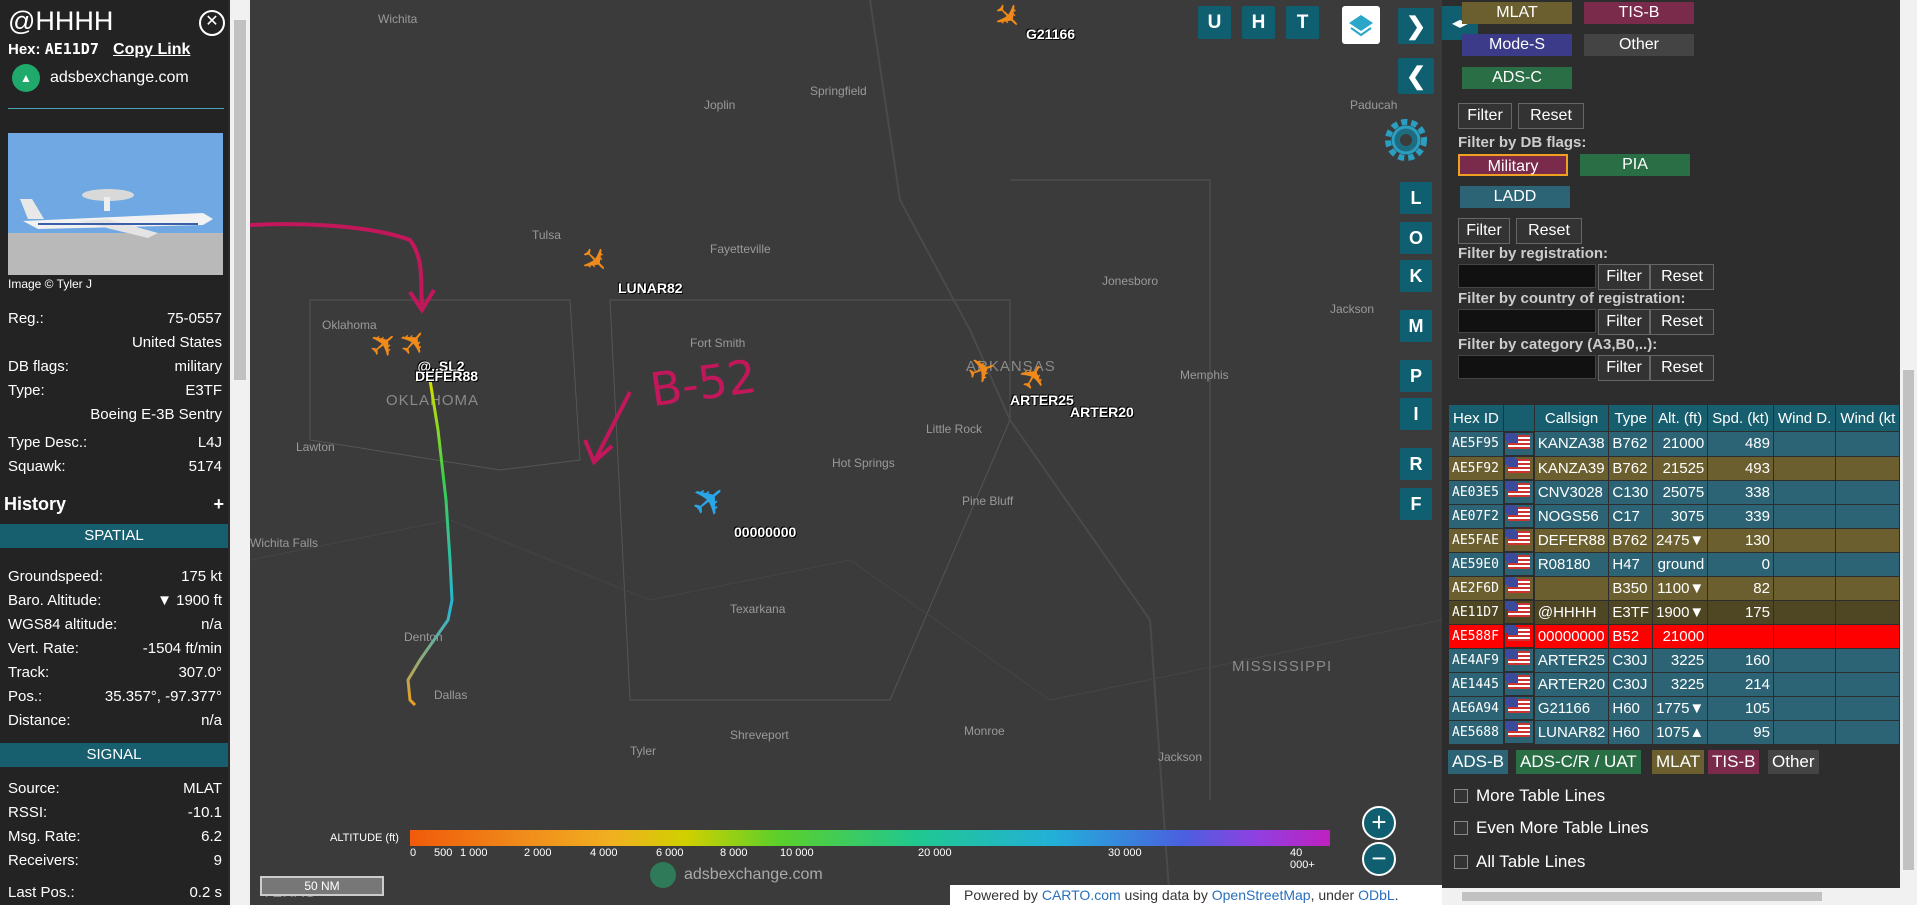 The height and width of the screenshot is (905, 1917). I want to click on settings-button, so click(1406, 140).